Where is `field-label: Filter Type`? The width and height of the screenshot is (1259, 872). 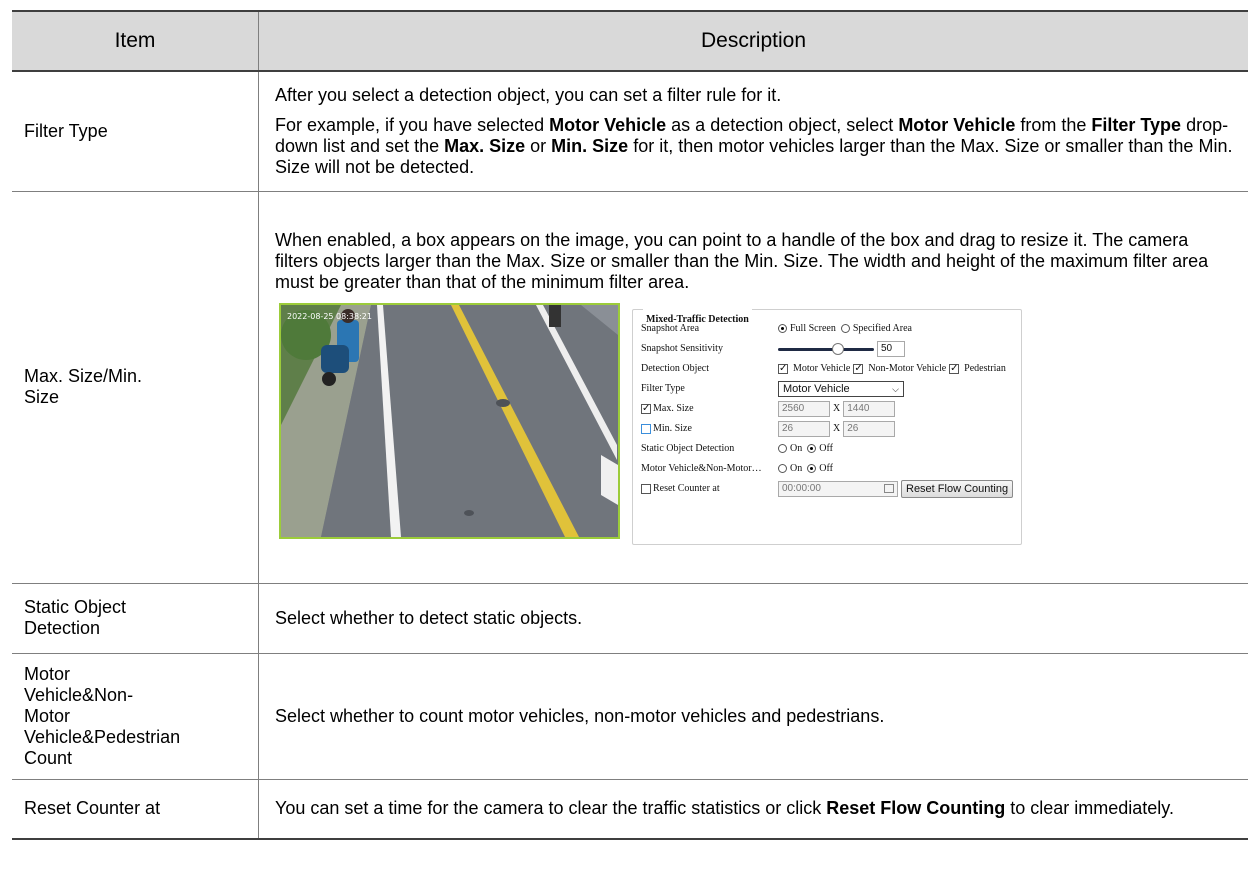
field-label: Filter Type is located at coordinates (663, 388).